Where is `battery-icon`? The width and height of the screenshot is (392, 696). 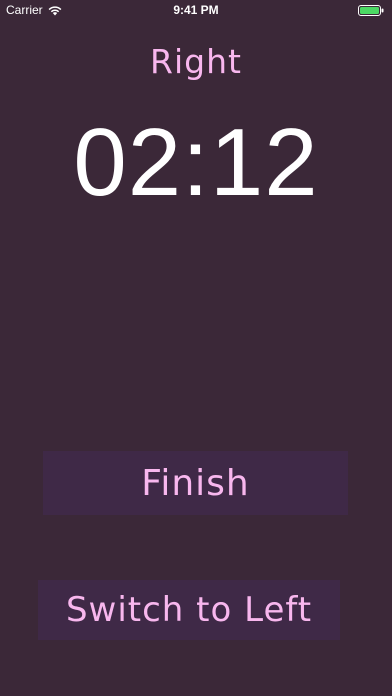 battery-icon is located at coordinates (371, 10).